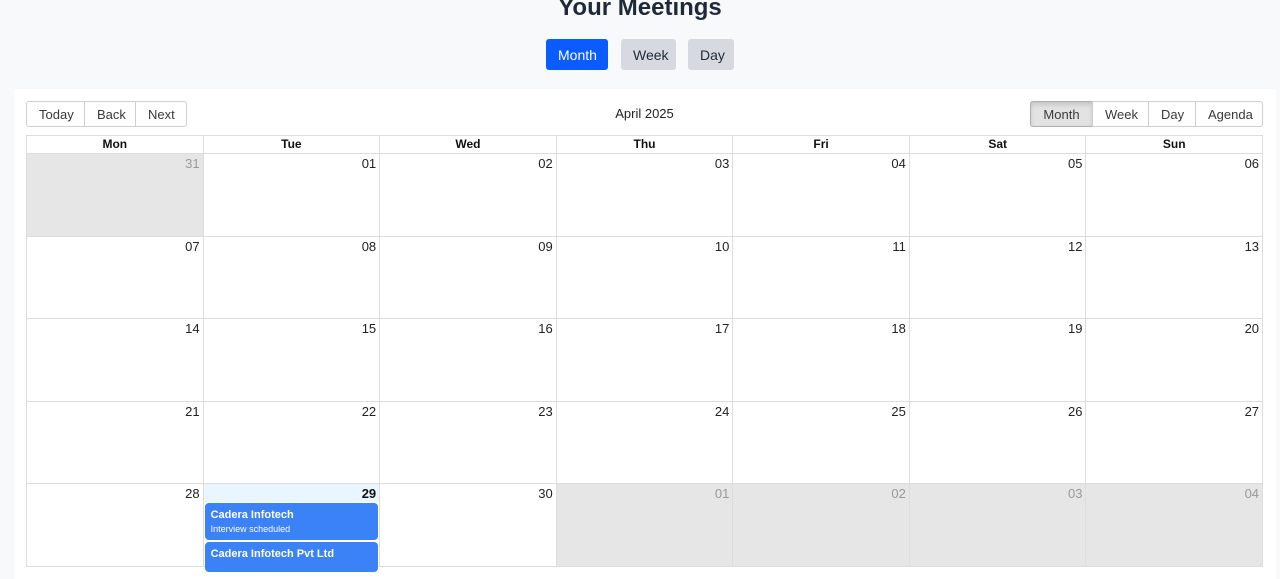 Image resolution: width=1280 pixels, height=579 pixels. I want to click on calendar-event: Cadera Infotech Interview scheduled, so click(291, 521).